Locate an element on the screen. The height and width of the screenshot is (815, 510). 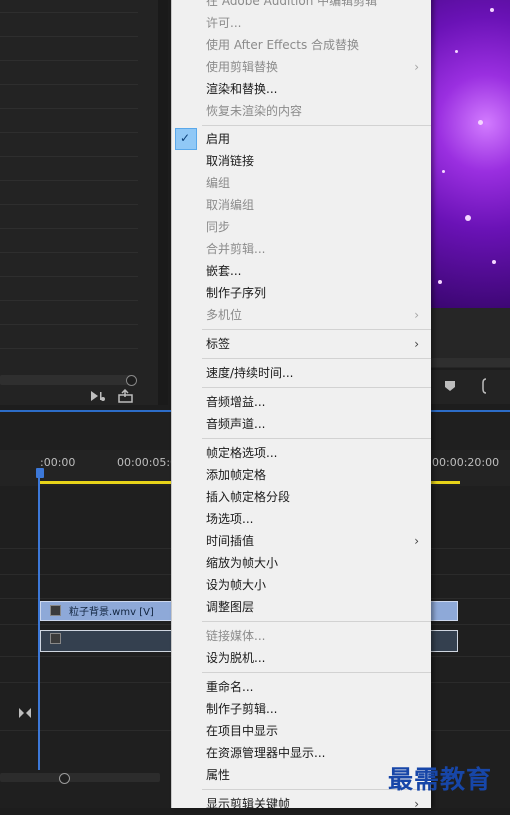
program-scrollbar is located at coordinates (470, 362).